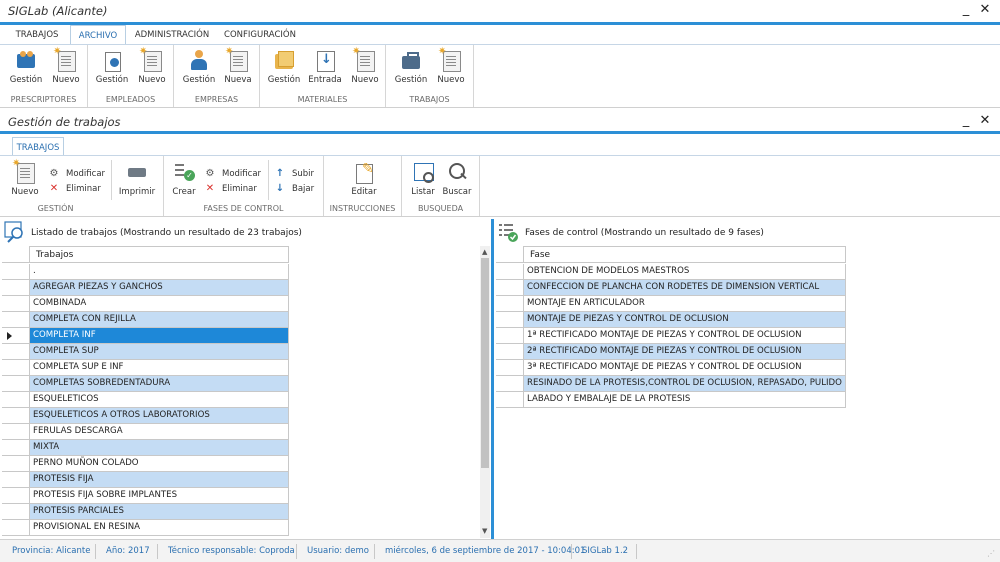 The image size is (1000, 562). I want to click on table-row: PROTESIS PARCIALES, so click(159, 512).